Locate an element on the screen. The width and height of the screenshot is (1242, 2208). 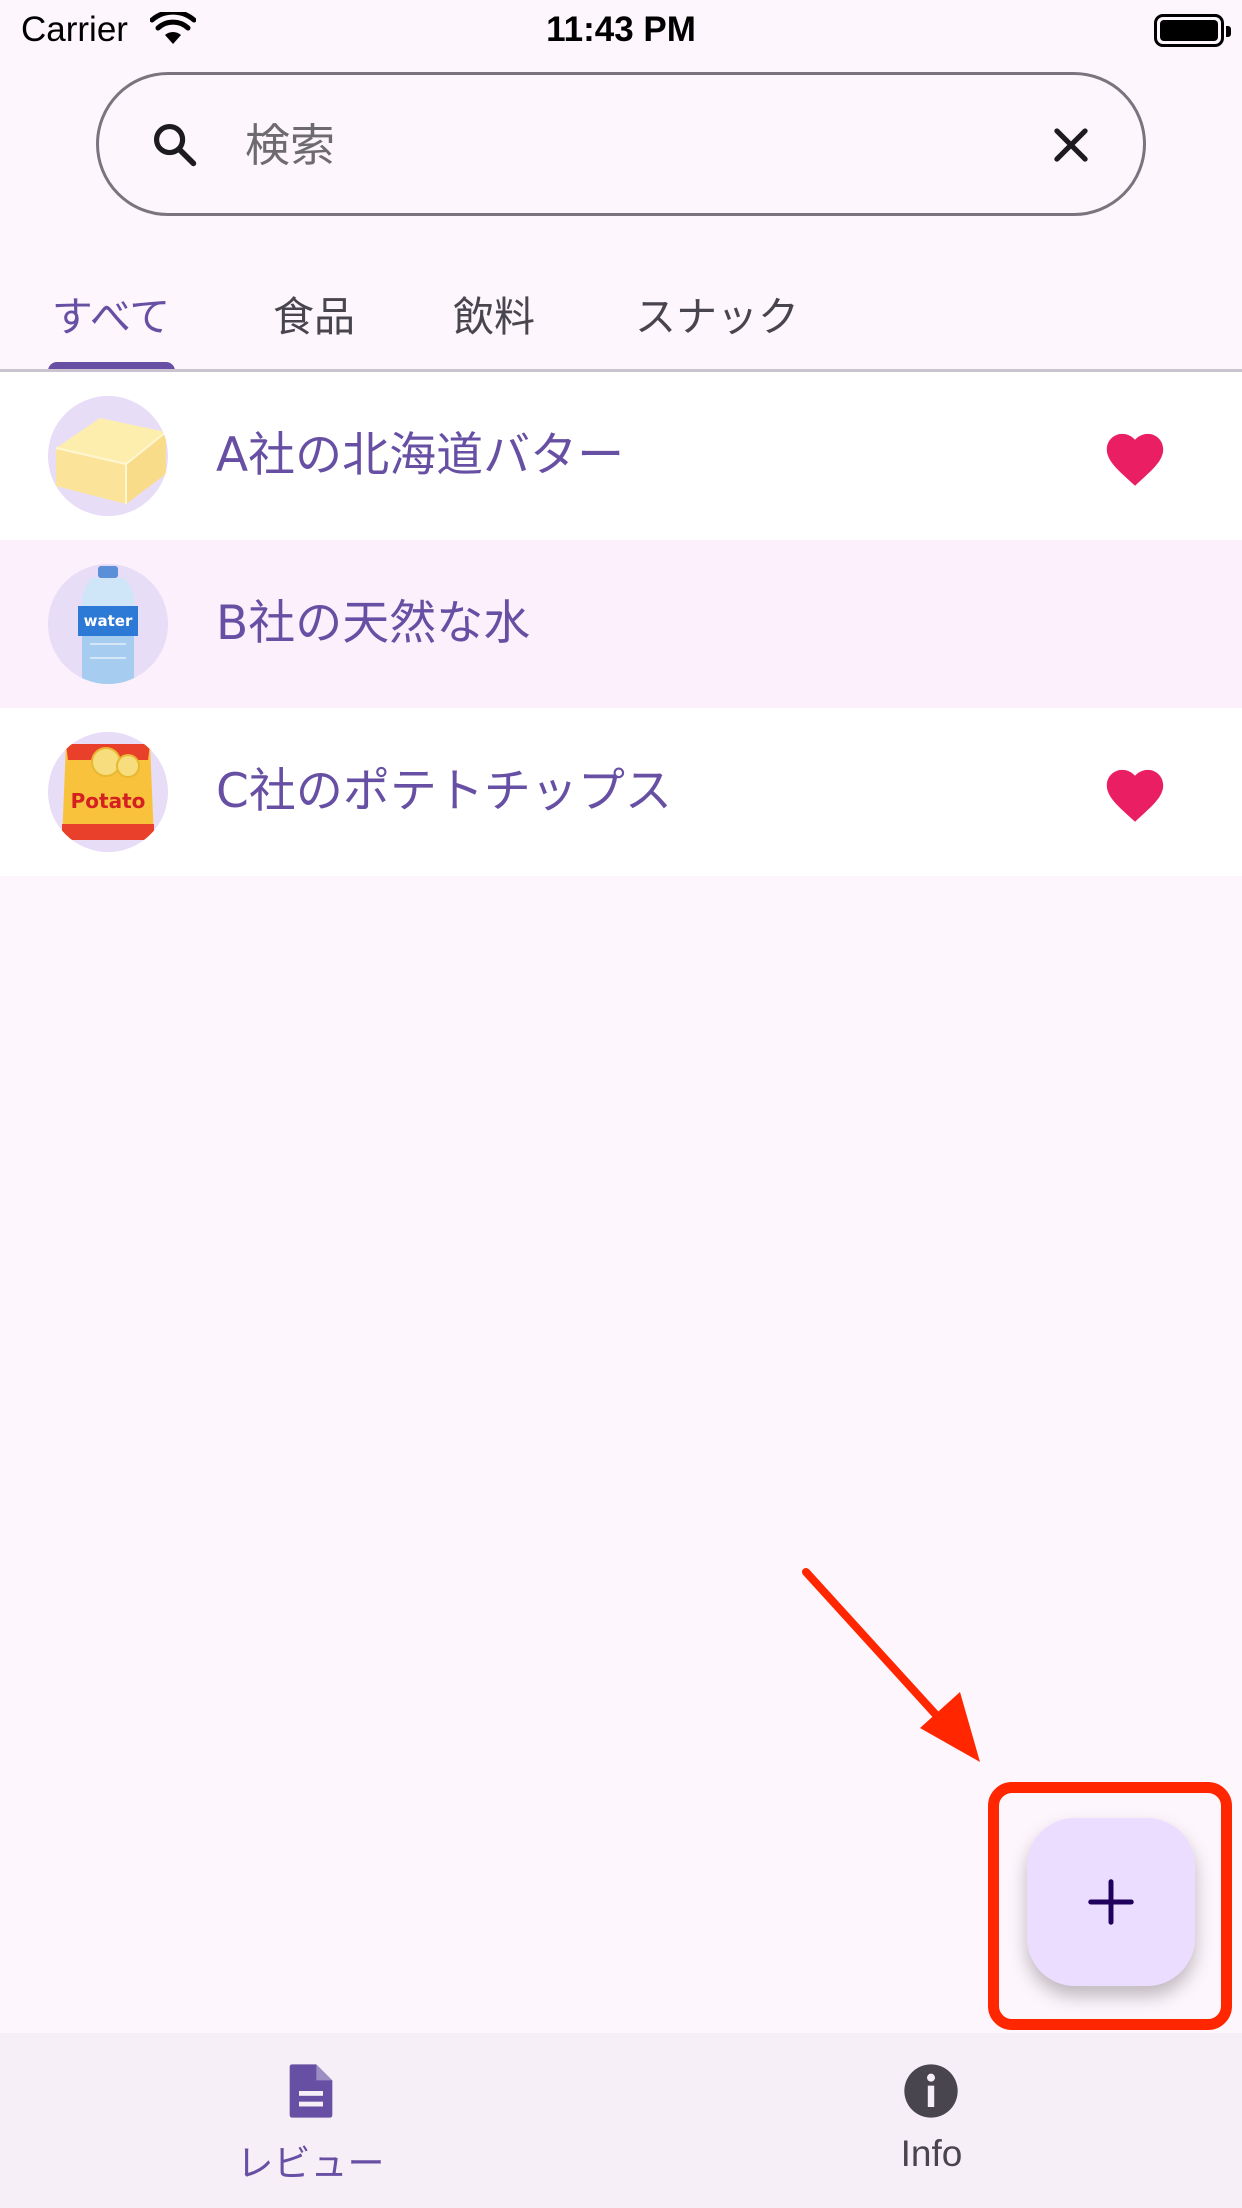
info-icon is located at coordinates (931, 2091).